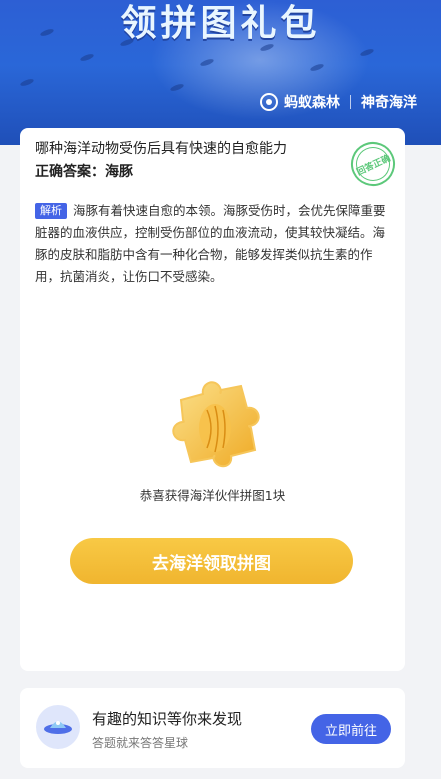  What do you see at coordinates (140, 743) in the screenshot?
I see `promo-subtitle: 答题就来答答星球` at bounding box center [140, 743].